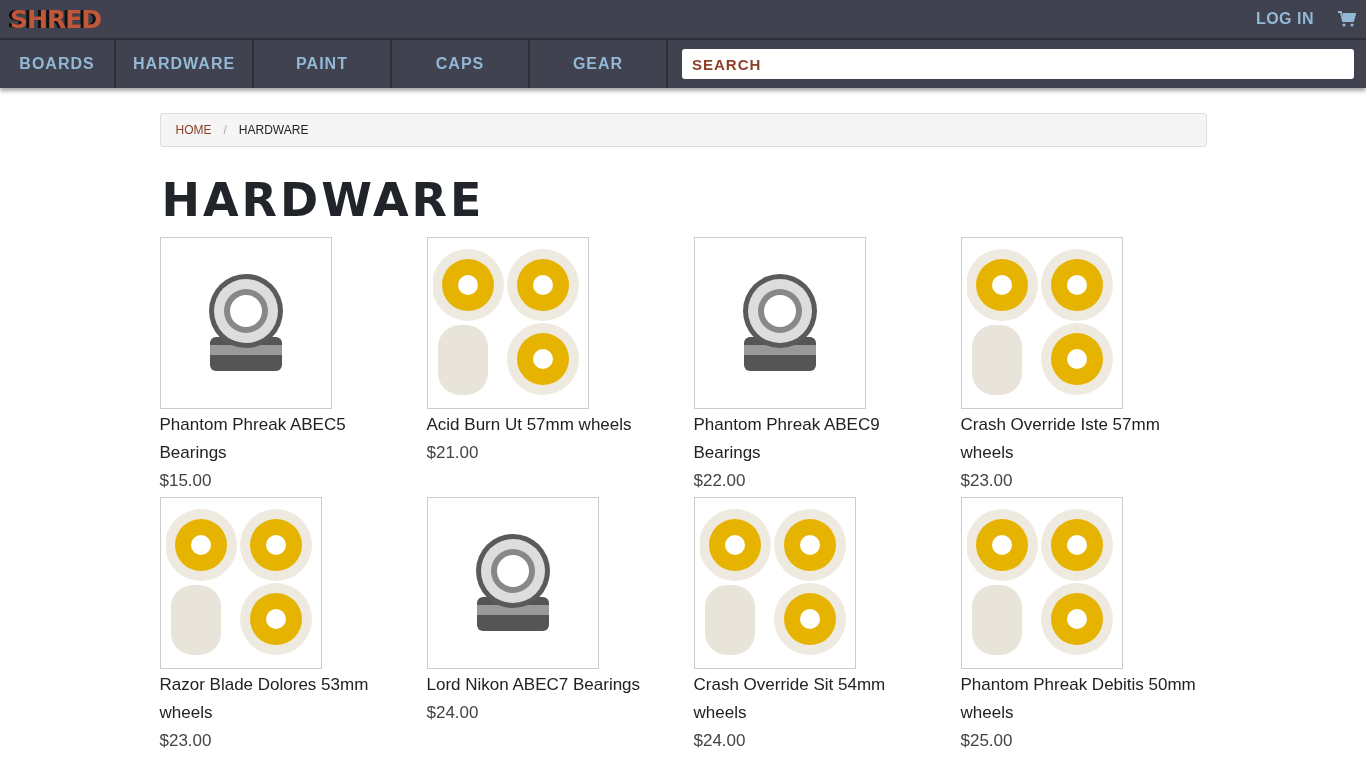  Describe the element at coordinates (987, 741) in the screenshot. I see `product-price: $25.00` at that location.